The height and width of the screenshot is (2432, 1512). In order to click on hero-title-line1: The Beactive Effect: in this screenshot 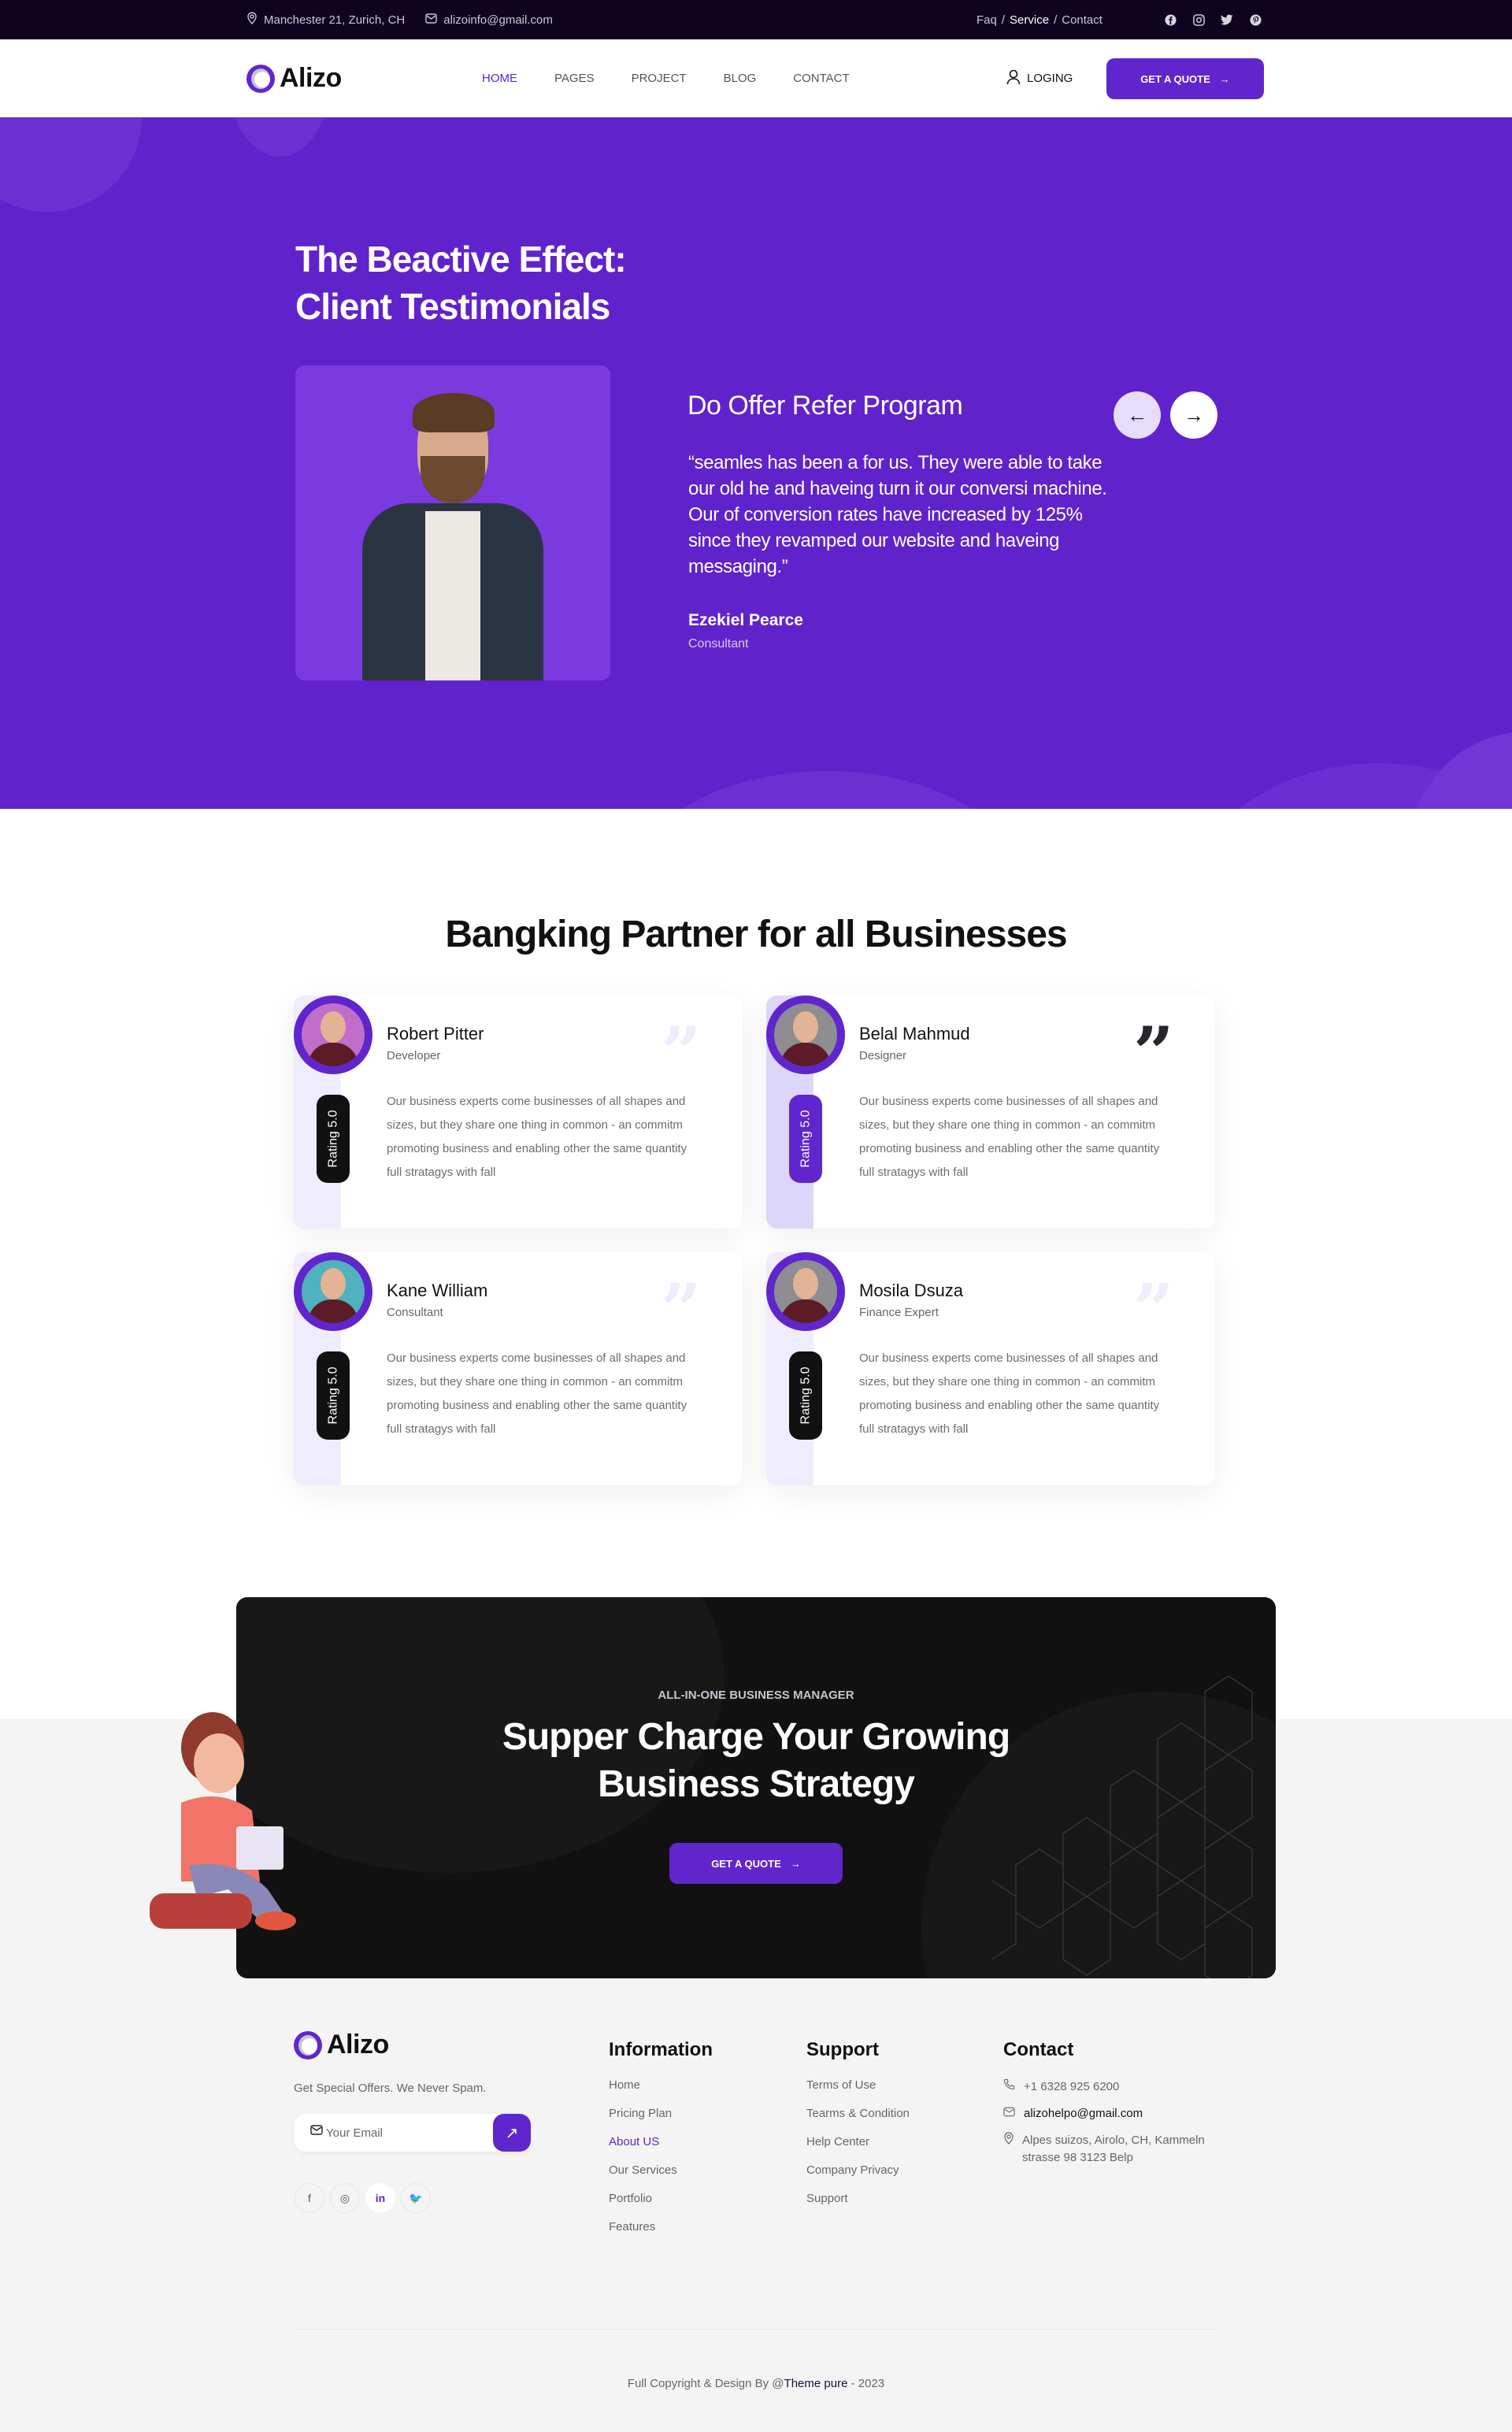, I will do `click(461, 259)`.